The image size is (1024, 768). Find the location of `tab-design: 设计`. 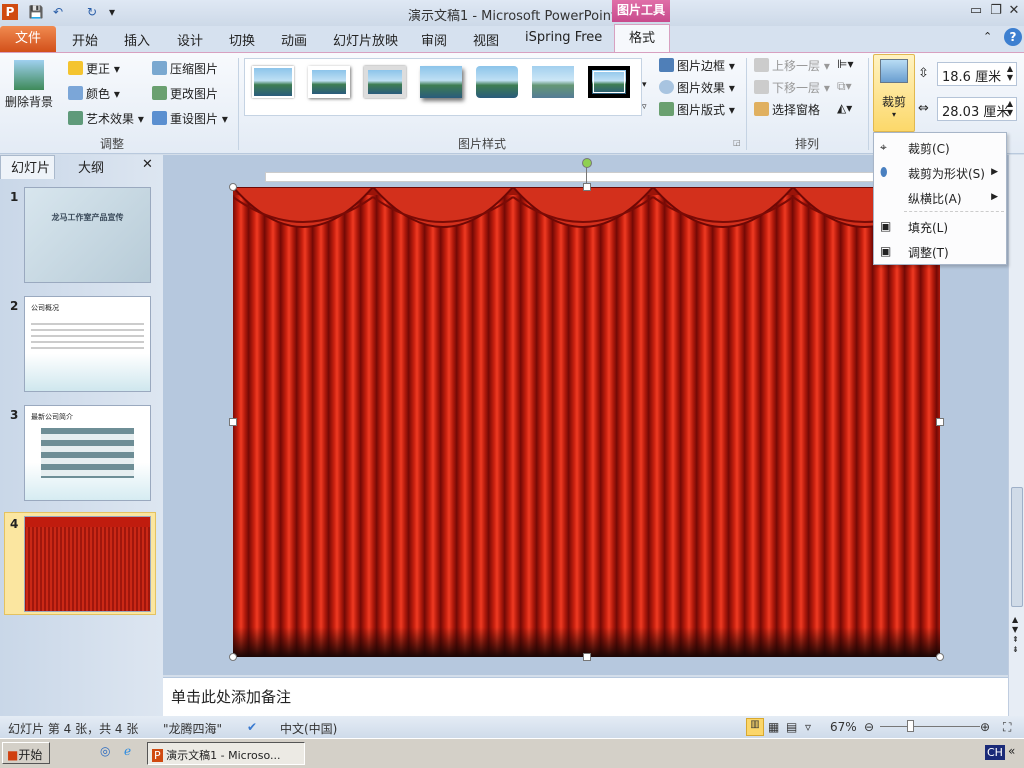

tab-design: 设计 is located at coordinates (190, 39).